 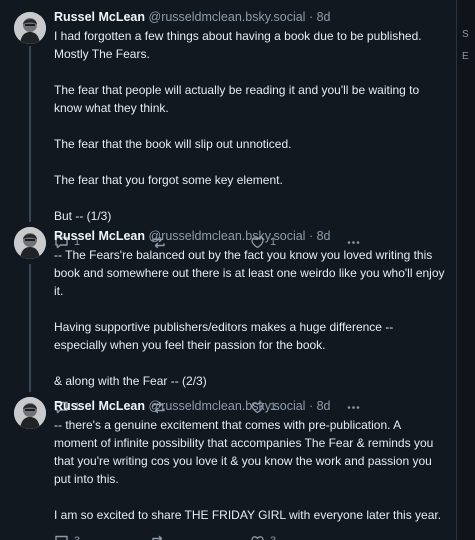 I want to click on reply-button: 3, so click(x=67, y=536).